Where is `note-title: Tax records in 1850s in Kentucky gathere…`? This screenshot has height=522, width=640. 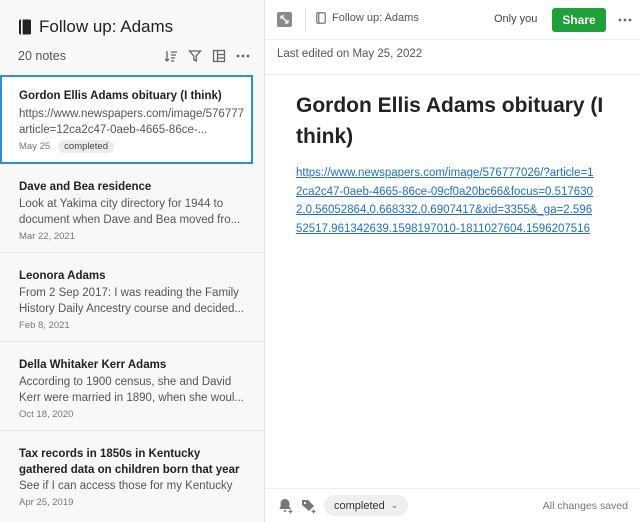 note-title: Tax records in 1850s in Kentucky gathere… is located at coordinates (129, 462).